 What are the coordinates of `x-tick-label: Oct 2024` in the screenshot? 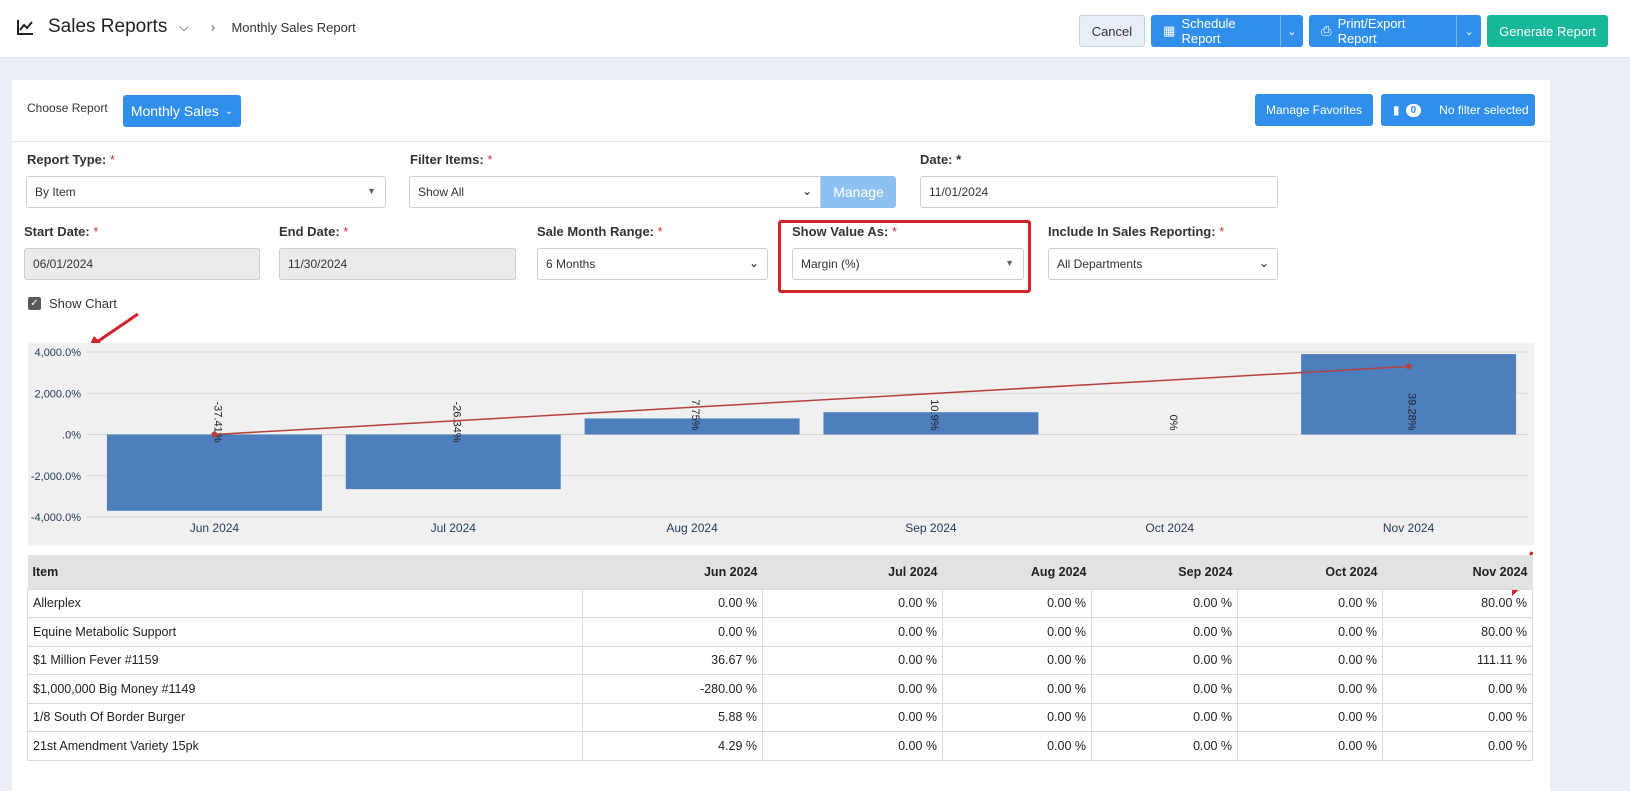 It's located at (1169, 528).